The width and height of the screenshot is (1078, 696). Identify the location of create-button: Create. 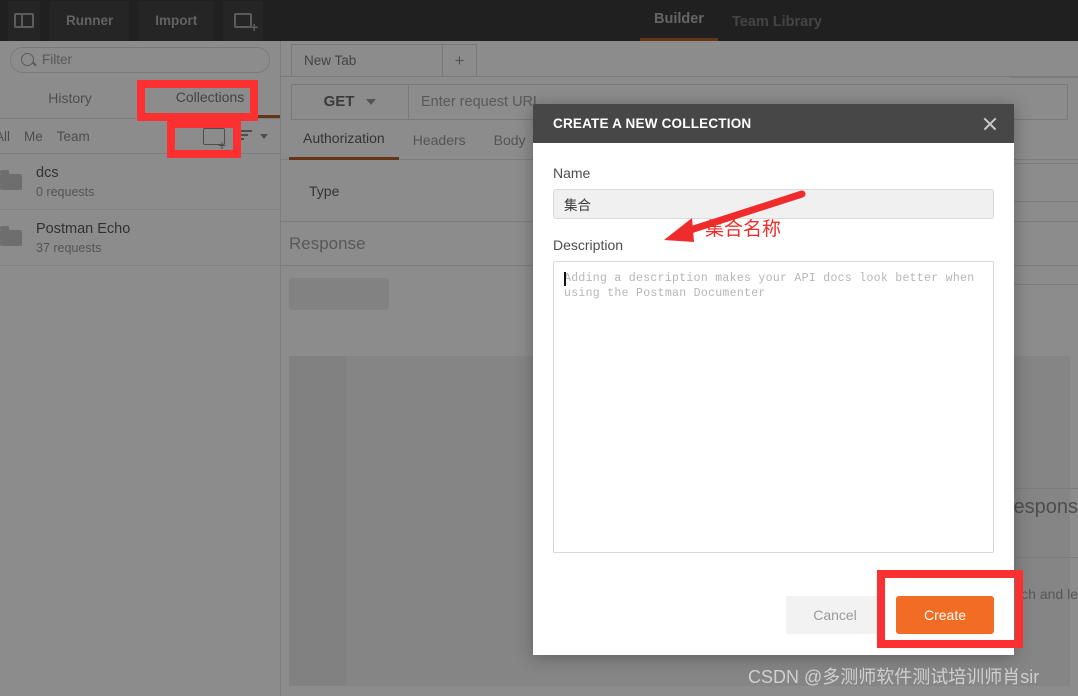
(945, 615).